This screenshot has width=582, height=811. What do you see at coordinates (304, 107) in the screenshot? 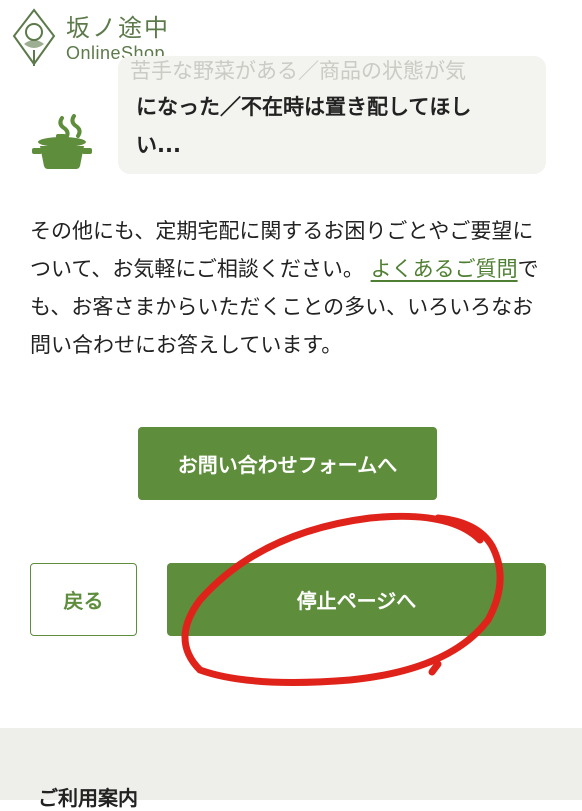
I see `chat-bubble-line-1: になった／不在時は置き配してほし` at bounding box center [304, 107].